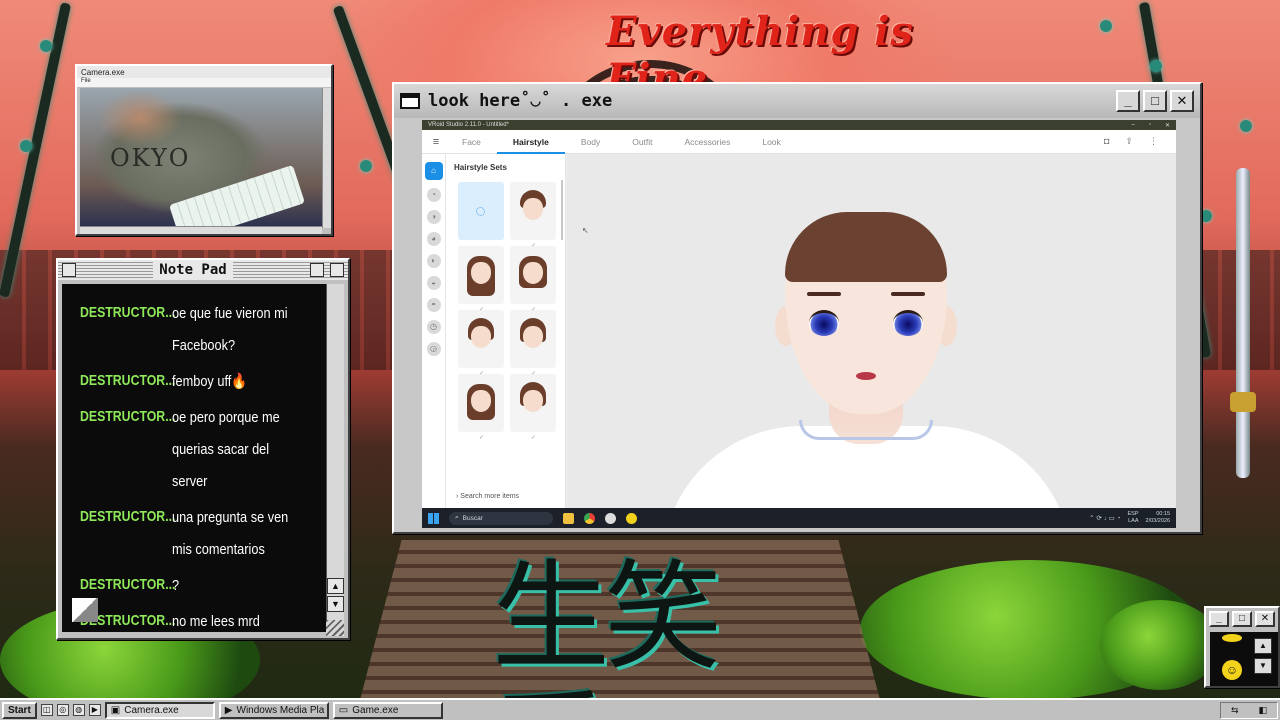 This screenshot has height=720, width=1280. What do you see at coordinates (433, 239) in the screenshot?
I see `sidebar-hair-back-icon: ◕` at bounding box center [433, 239].